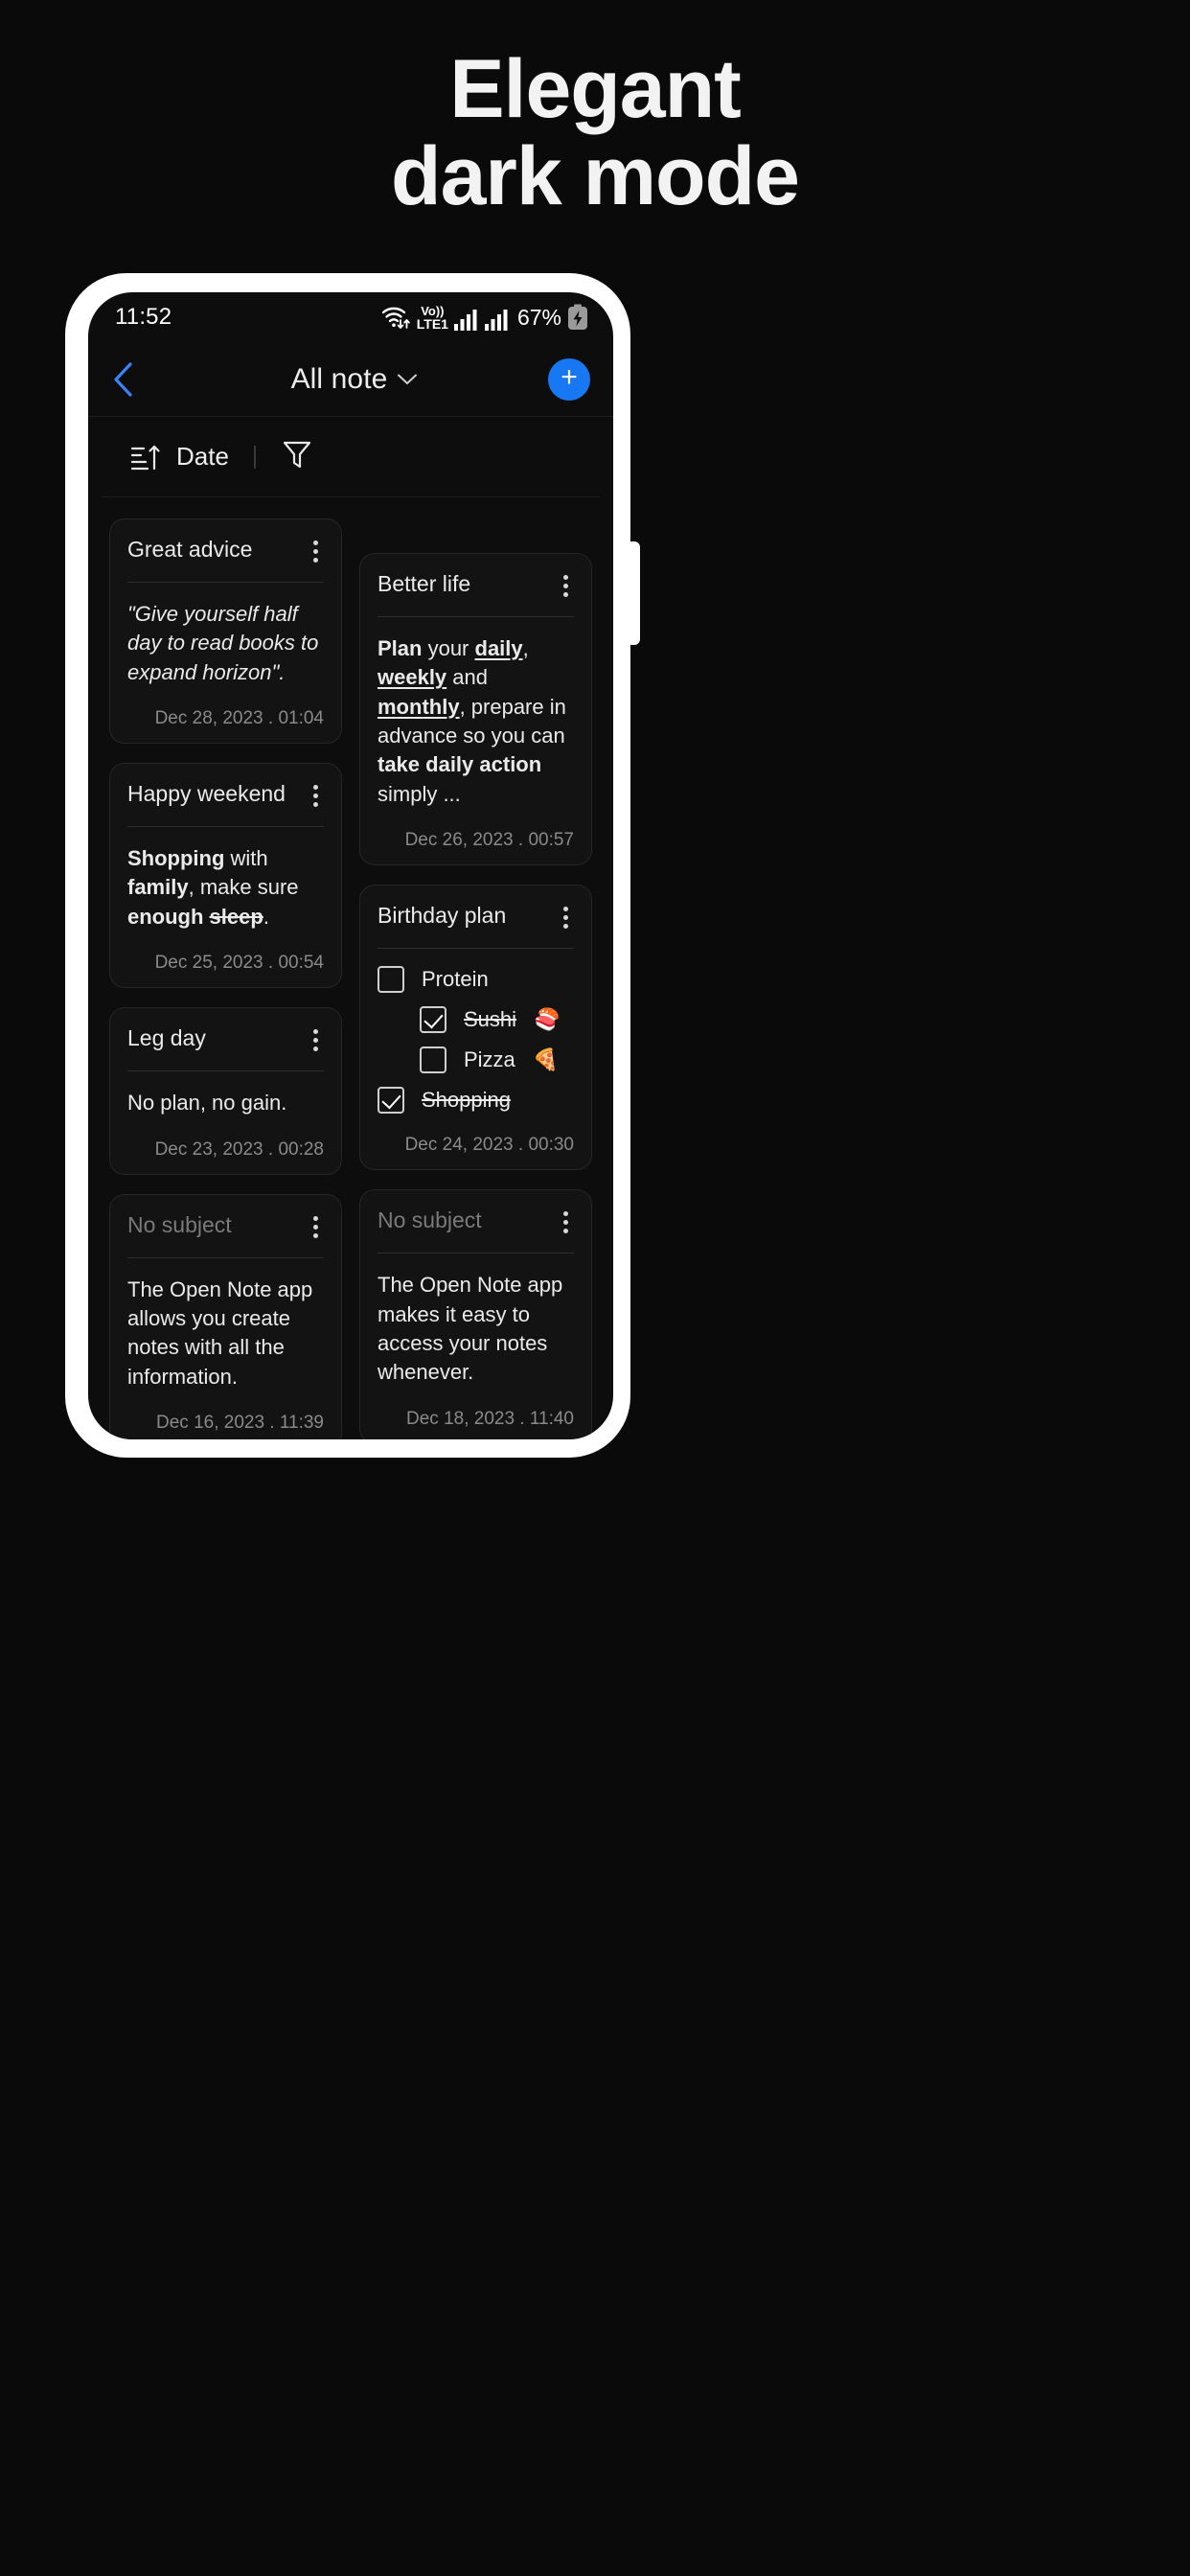  I want to click on app-bar-title-dropdown: All note, so click(355, 379).